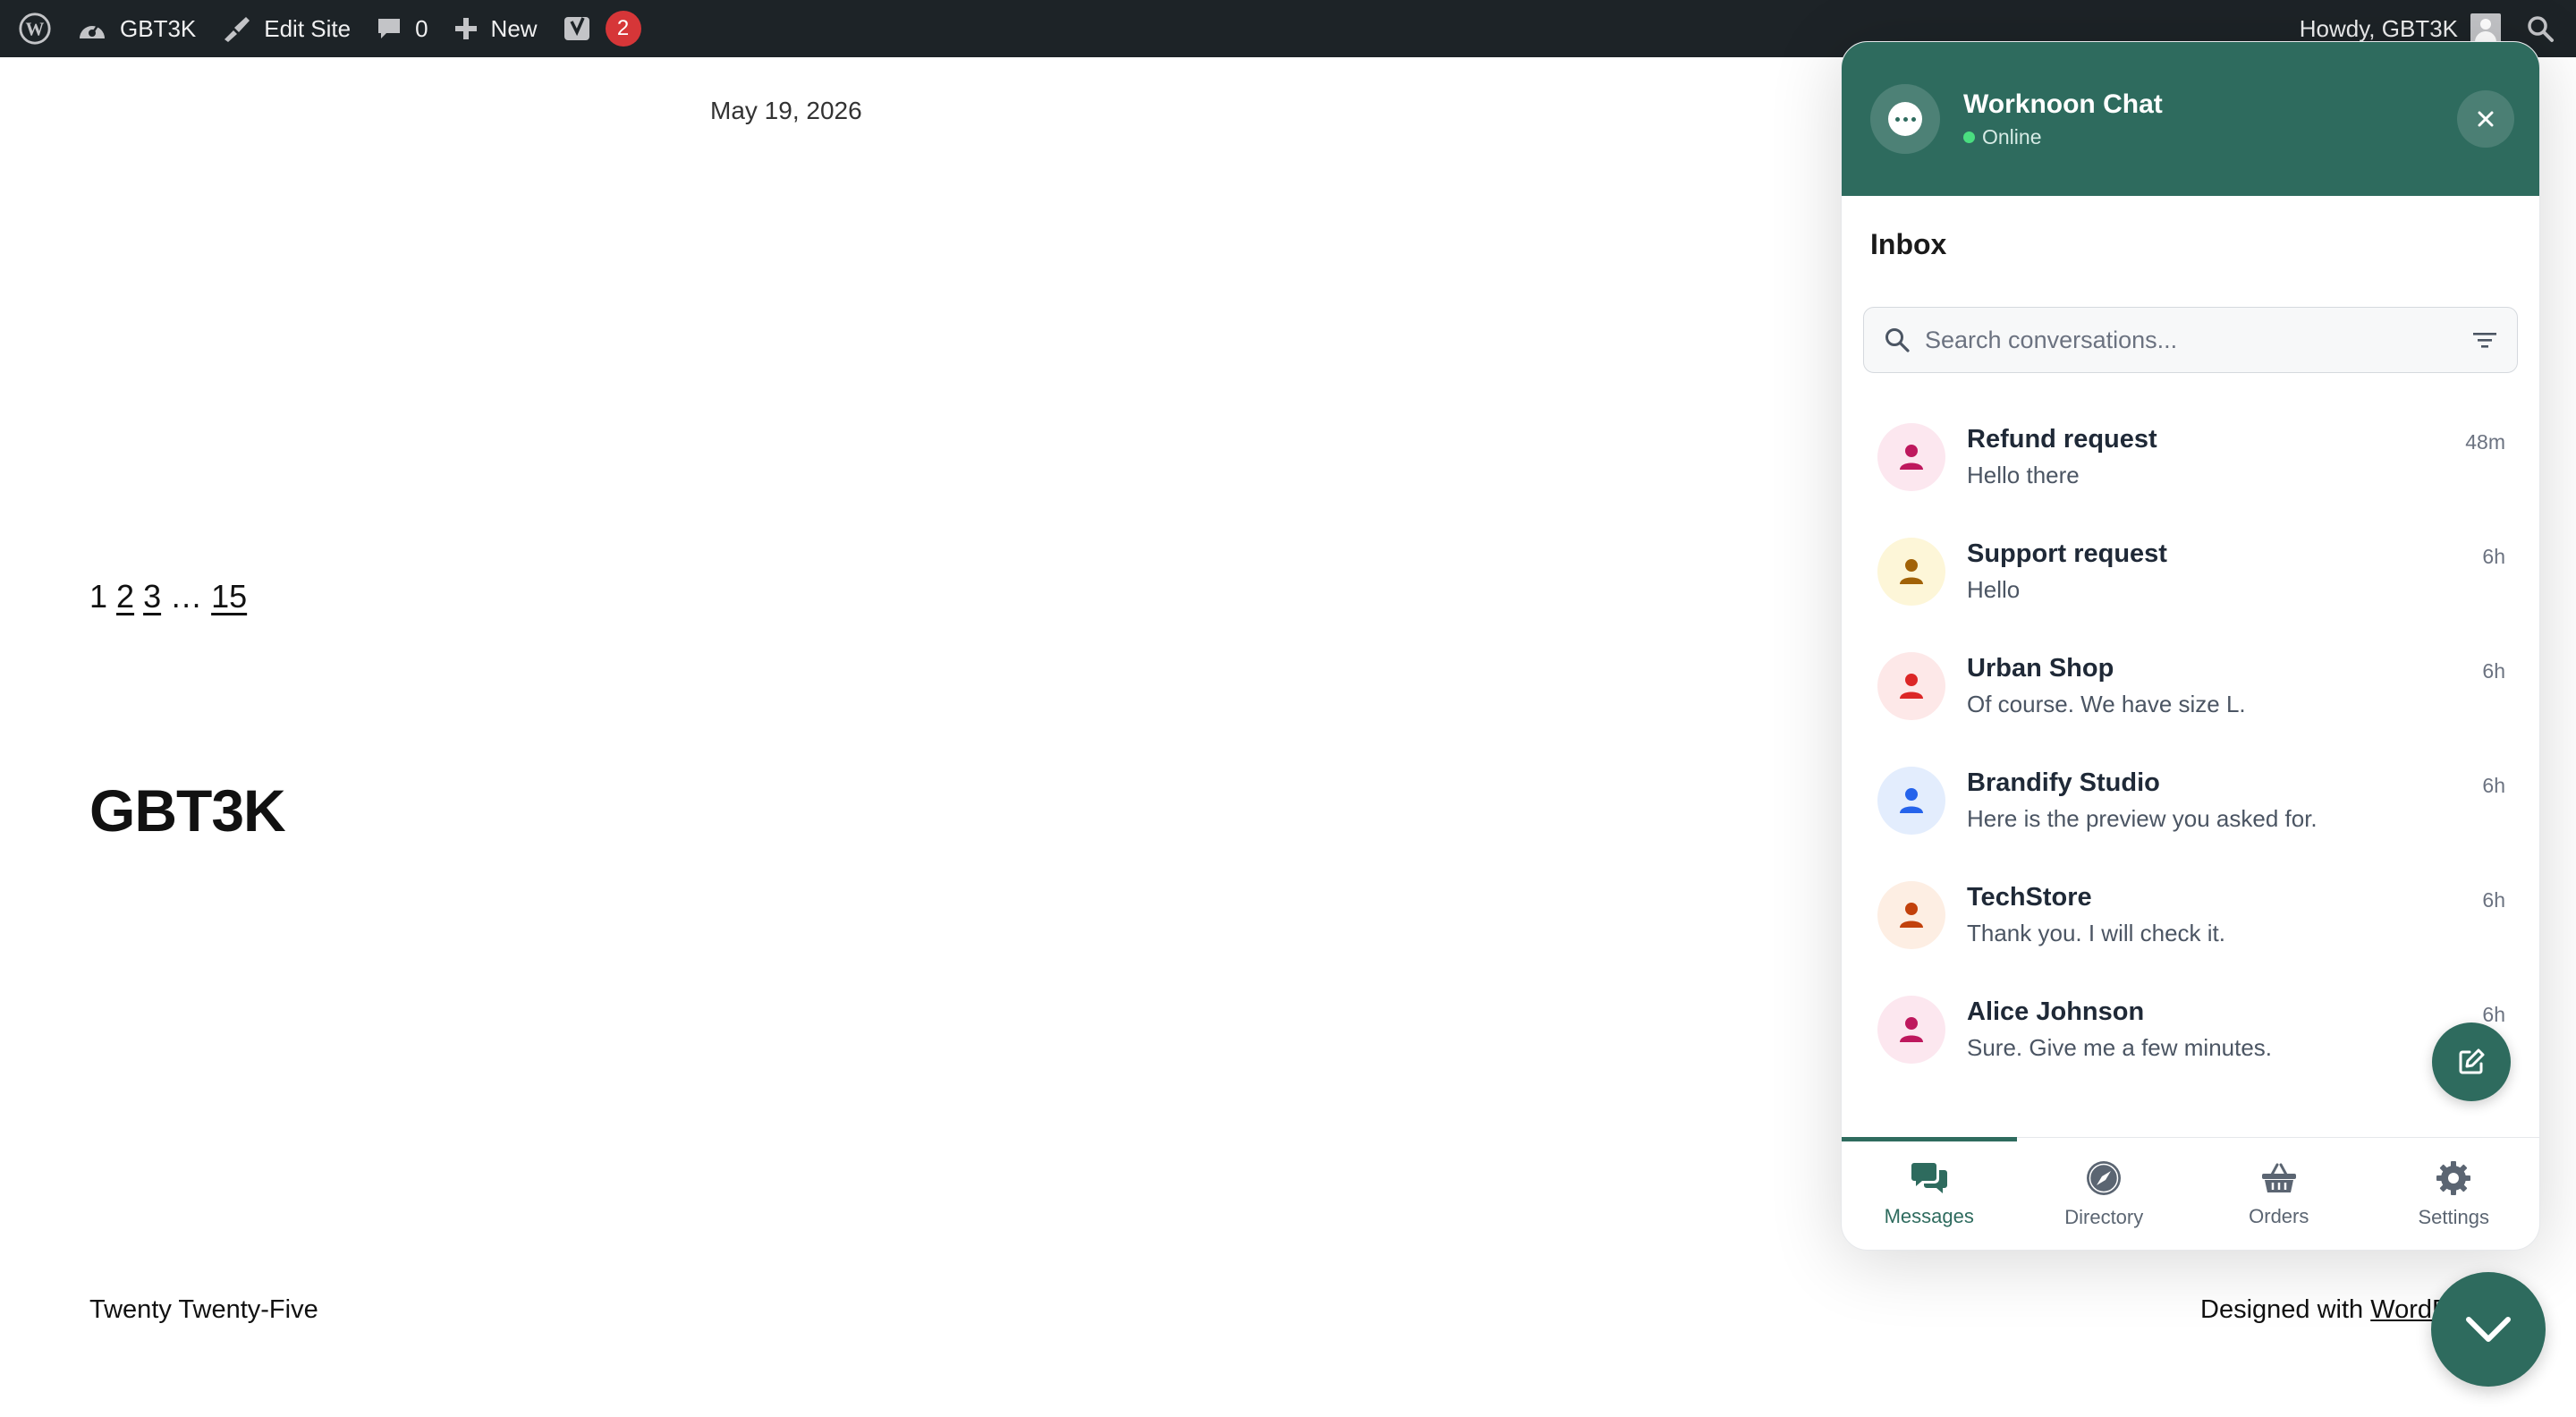  Describe the element at coordinates (2485, 28) in the screenshot. I see `avatar` at that location.